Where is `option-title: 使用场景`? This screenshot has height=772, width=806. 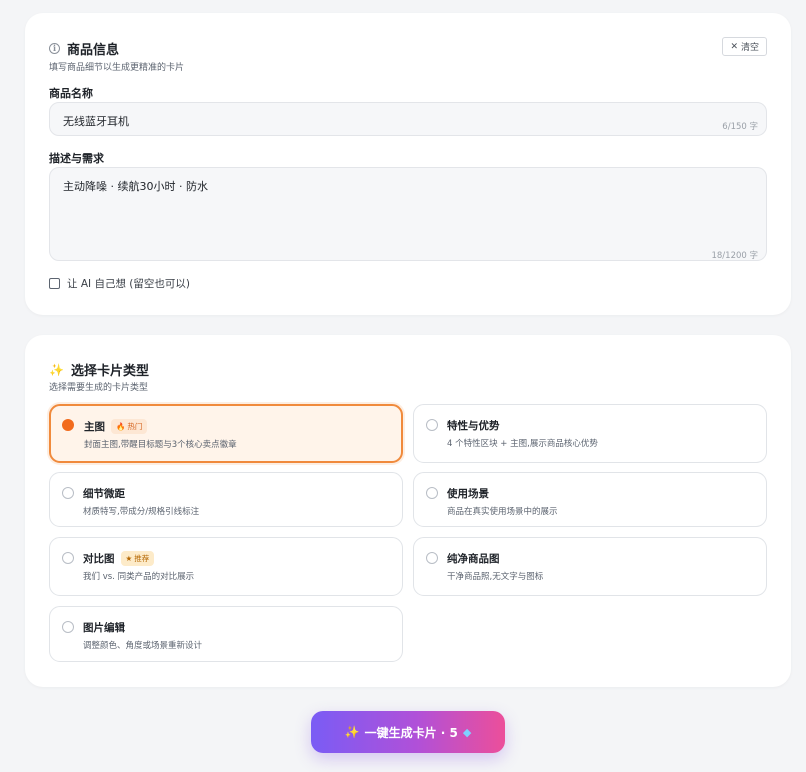 option-title: 使用场景 is located at coordinates (468, 494).